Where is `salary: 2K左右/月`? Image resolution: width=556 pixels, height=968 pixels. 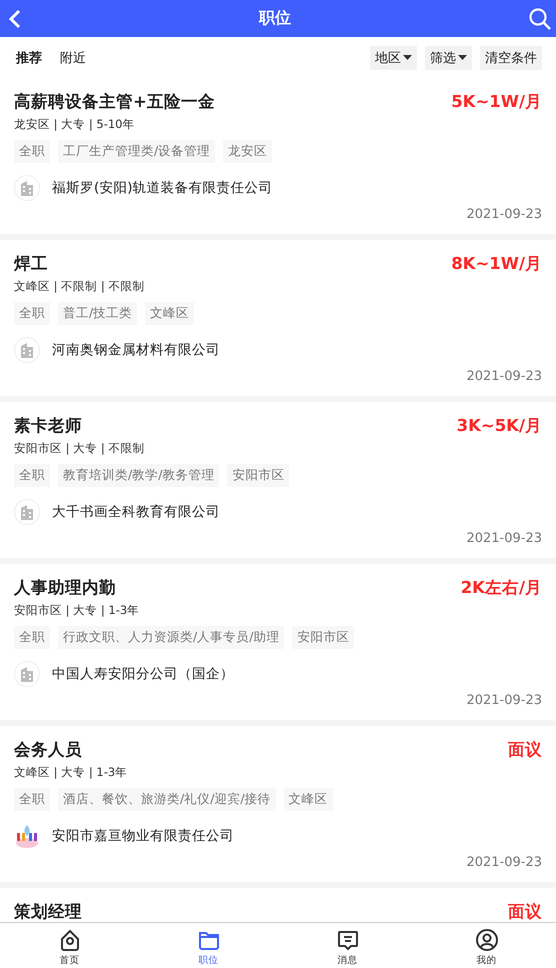
salary: 2K左右/月 is located at coordinates (501, 588).